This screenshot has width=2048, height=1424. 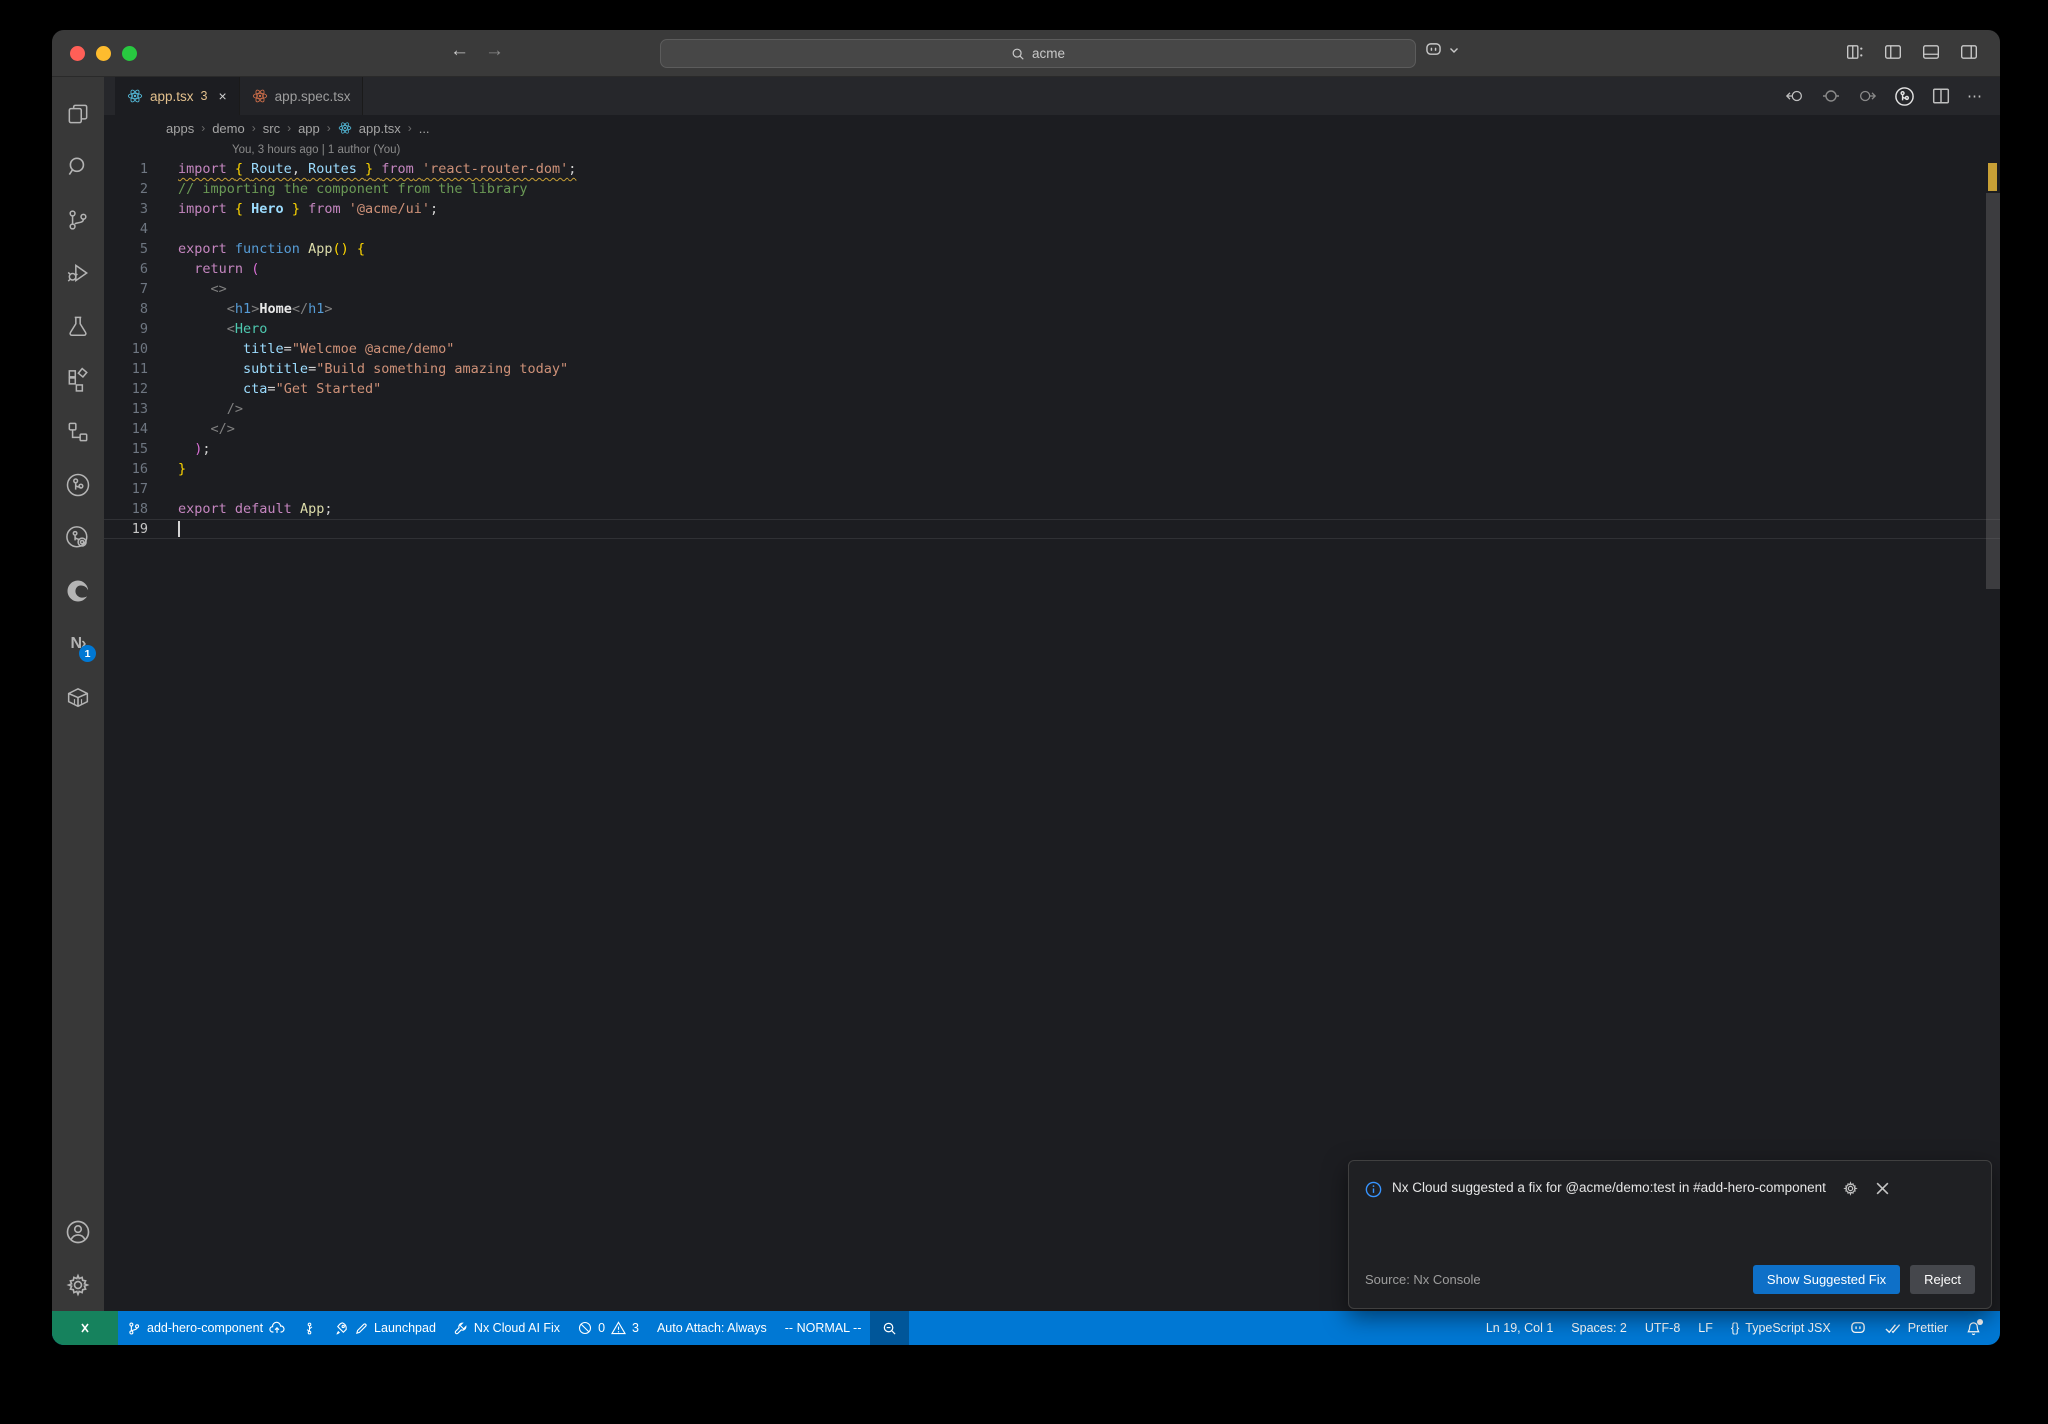 What do you see at coordinates (126, 329) in the screenshot?
I see `line-number: 9` at bounding box center [126, 329].